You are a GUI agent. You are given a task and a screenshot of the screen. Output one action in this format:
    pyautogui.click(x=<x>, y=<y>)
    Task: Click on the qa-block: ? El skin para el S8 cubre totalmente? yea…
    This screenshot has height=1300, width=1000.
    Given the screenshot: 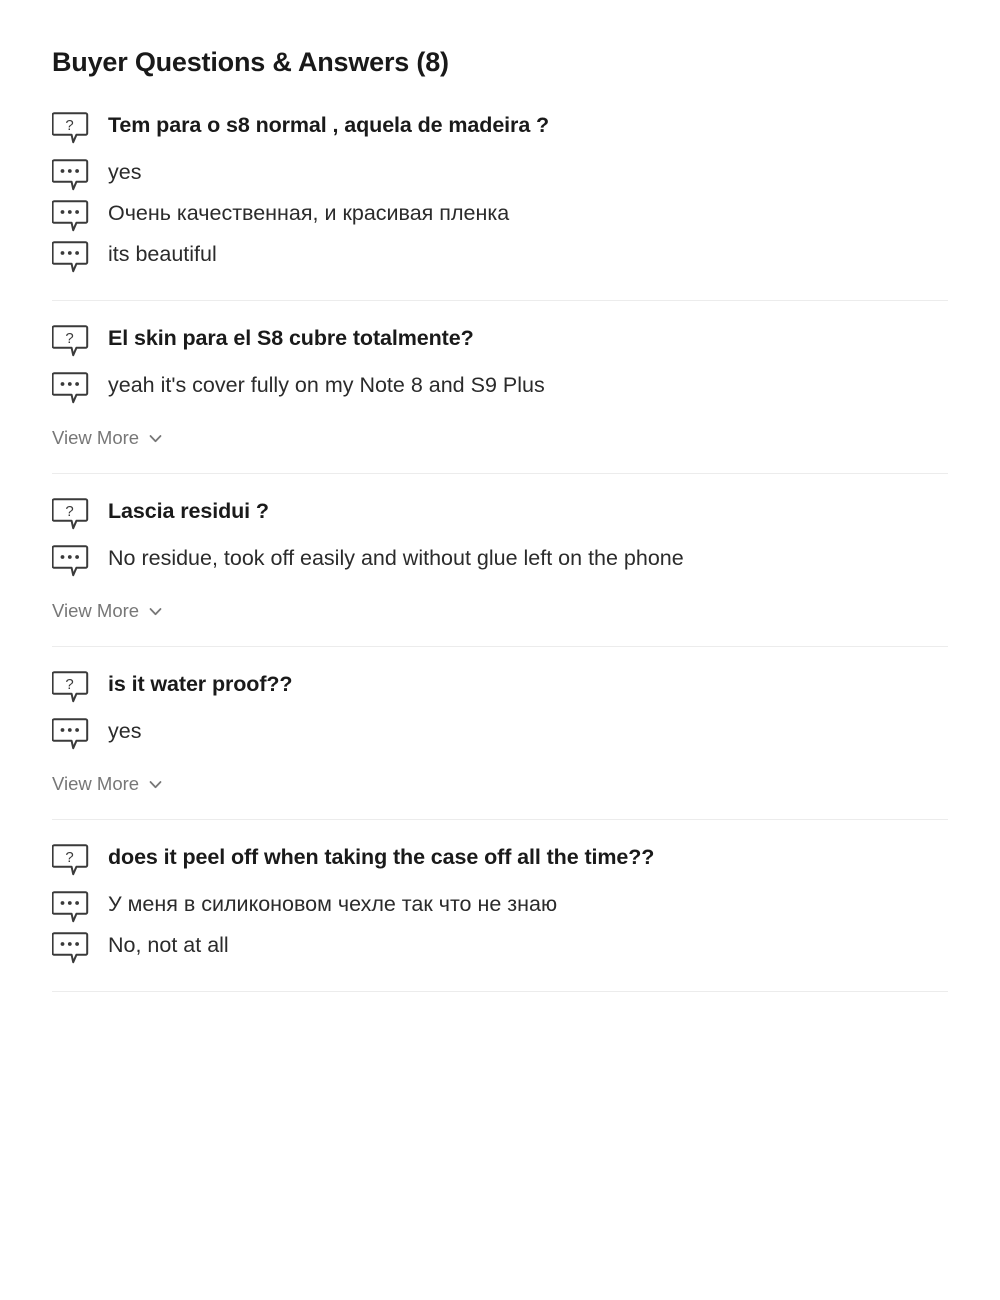 What is the action you would take?
    pyautogui.click(x=500, y=388)
    